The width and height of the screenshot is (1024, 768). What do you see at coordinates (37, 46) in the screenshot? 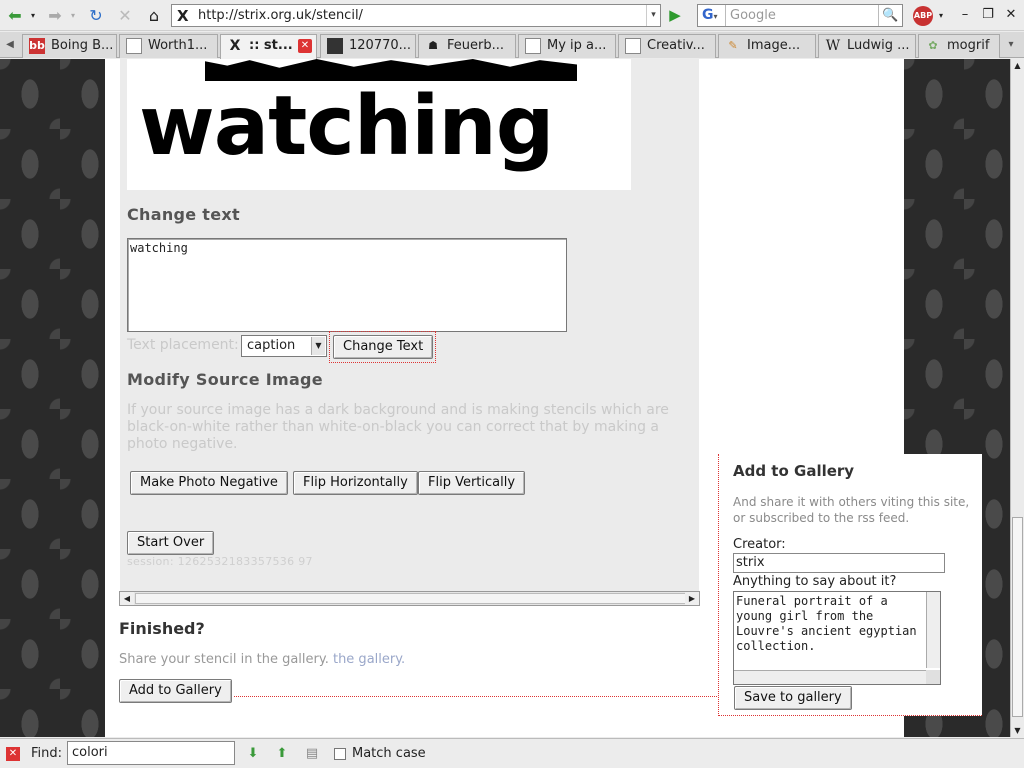
I see `boingboing-favicon-icon: bb` at bounding box center [37, 46].